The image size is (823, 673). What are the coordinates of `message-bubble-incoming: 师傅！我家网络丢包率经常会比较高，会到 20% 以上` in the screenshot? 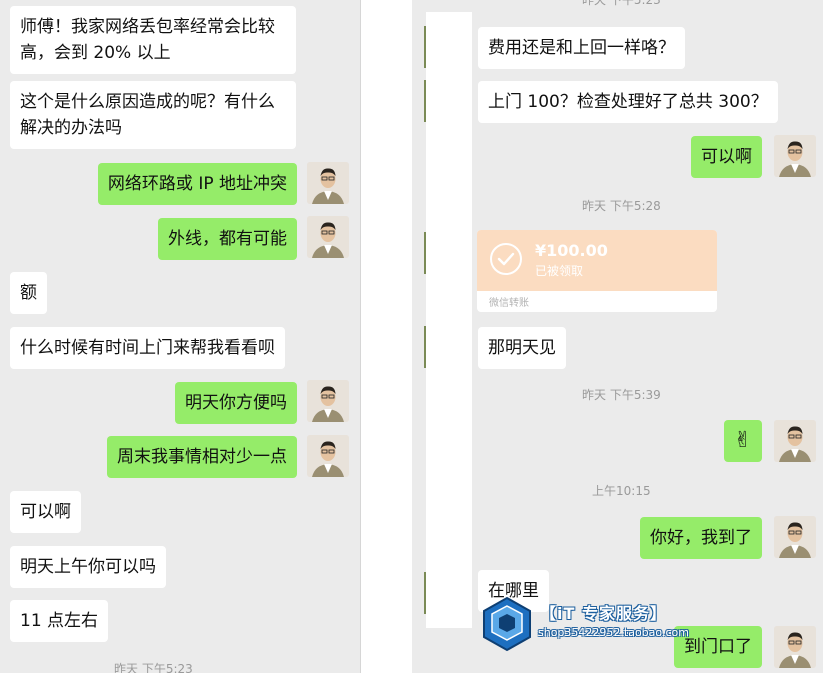 It's located at (153, 40).